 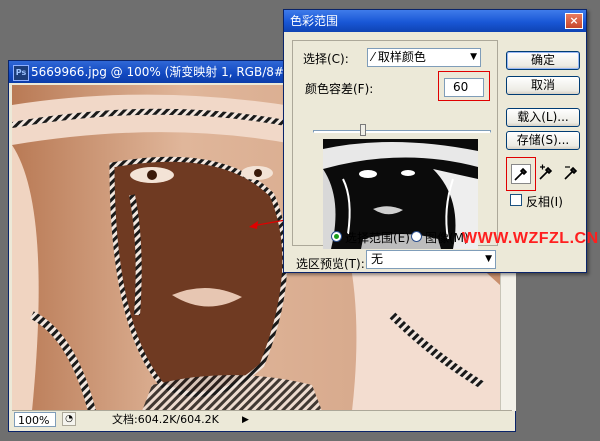 I want to click on image-radio, so click(x=416, y=236).